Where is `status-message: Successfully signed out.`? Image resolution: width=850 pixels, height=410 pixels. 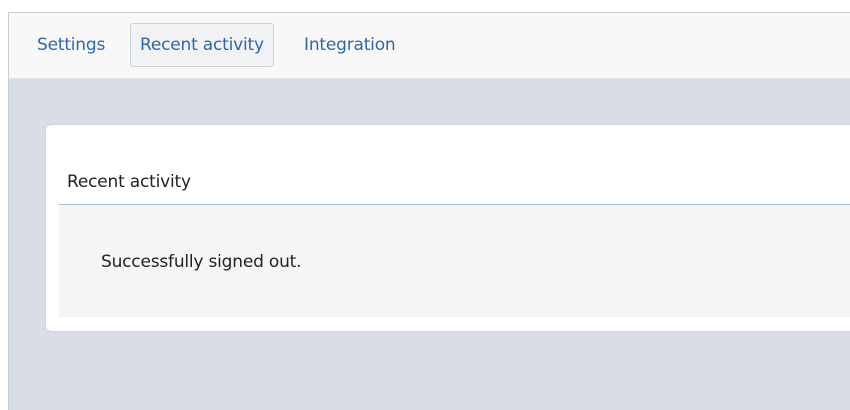 status-message: Successfully signed out. is located at coordinates (201, 262).